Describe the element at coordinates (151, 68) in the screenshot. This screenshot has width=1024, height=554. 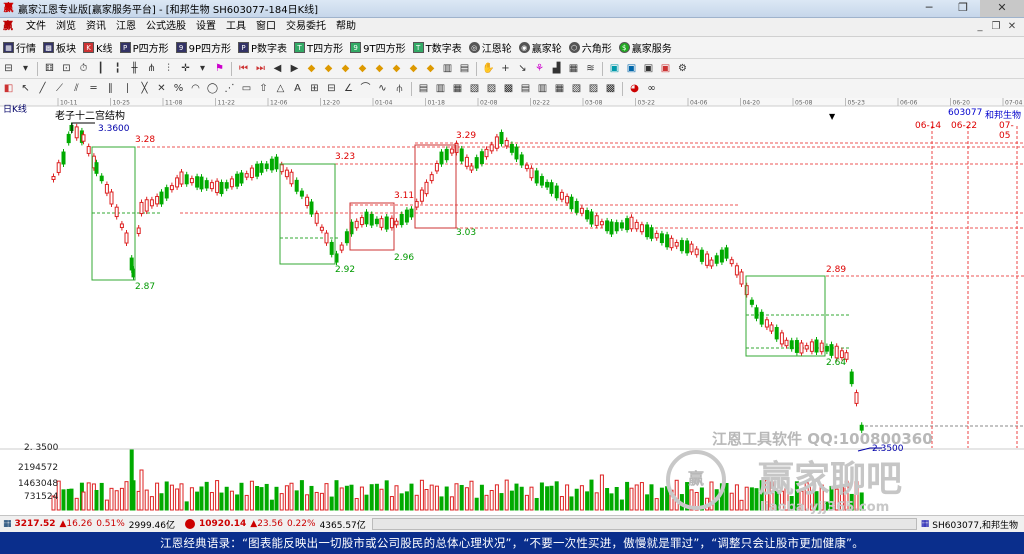
I see `fan-icon: ⋔` at that location.